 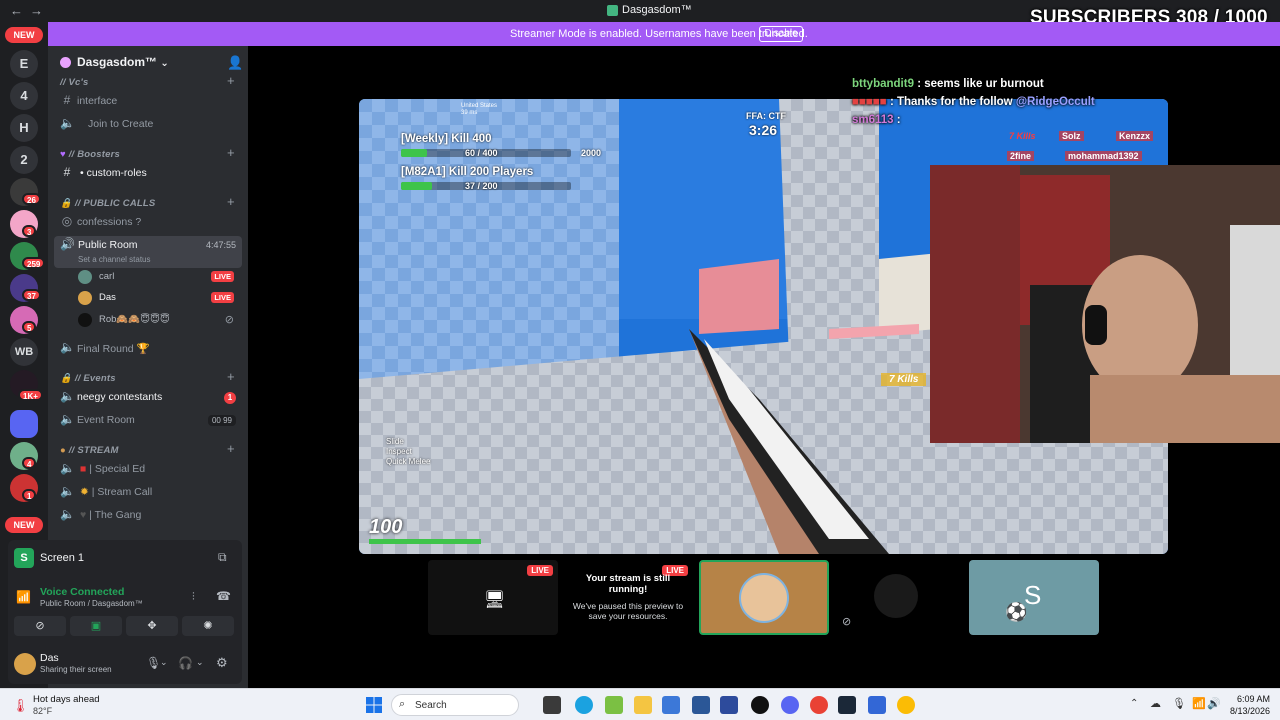 I want to click on noise-suppression-icon: ⫶, so click(x=193, y=597).